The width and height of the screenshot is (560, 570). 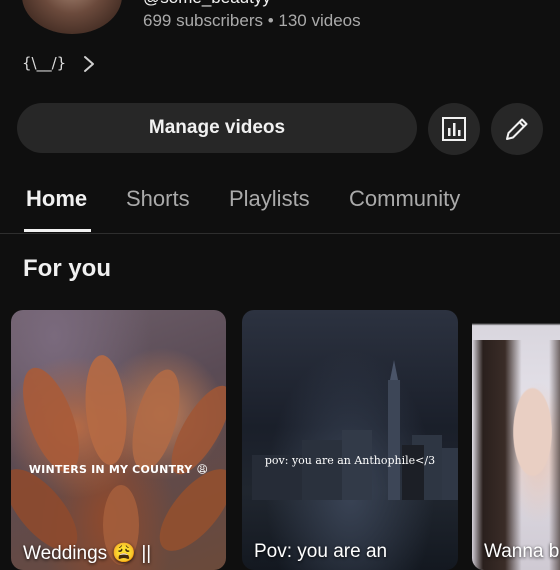 I want to click on section-title: For you, so click(x=67, y=268).